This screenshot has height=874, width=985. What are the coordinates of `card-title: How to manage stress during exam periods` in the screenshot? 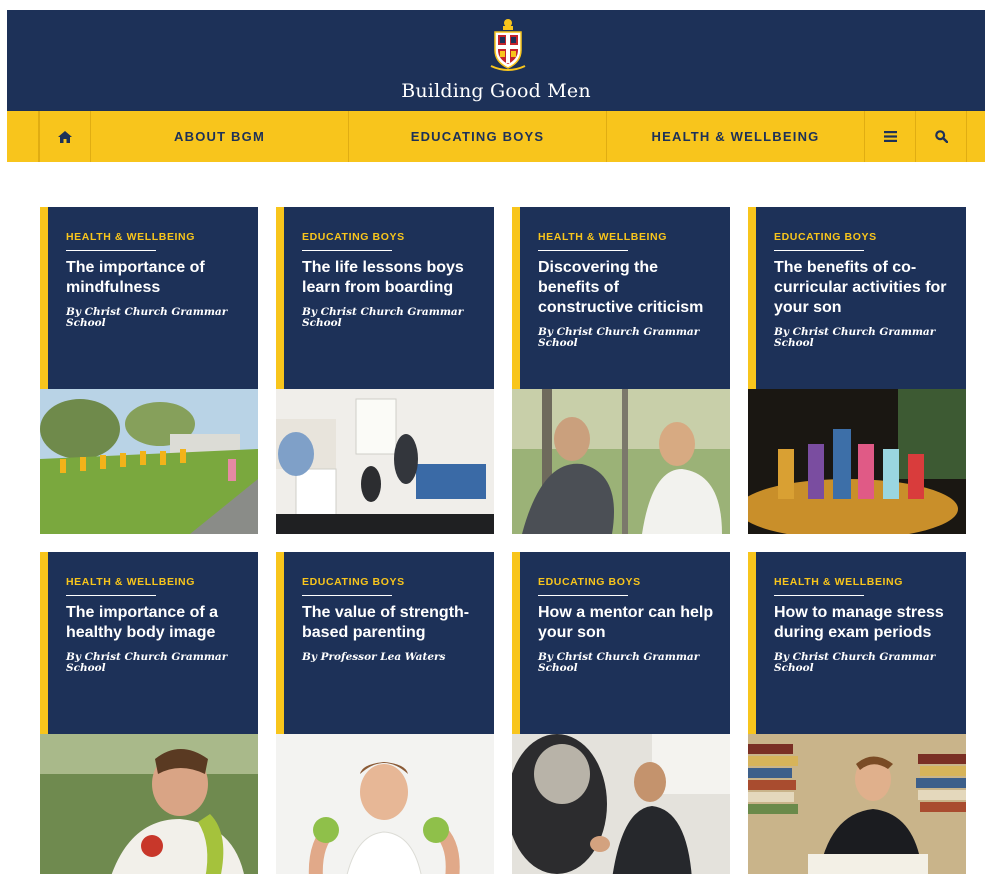 It's located at (864, 623).